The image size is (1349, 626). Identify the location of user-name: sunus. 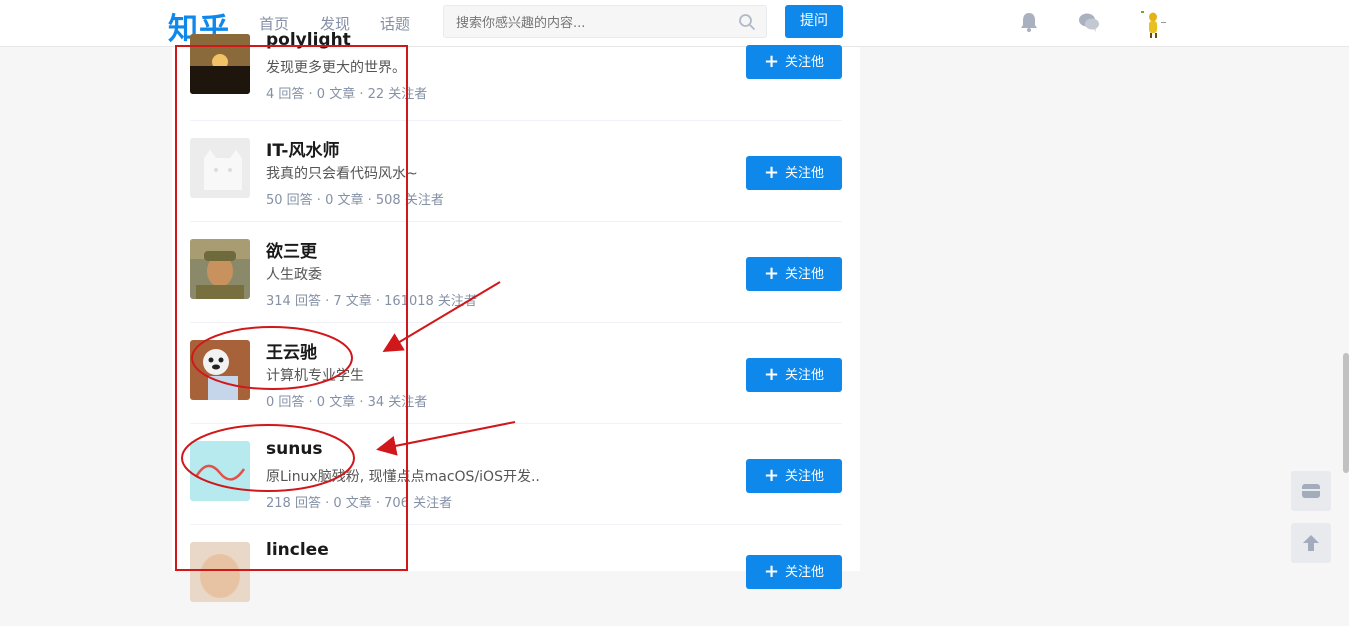
(294, 449).